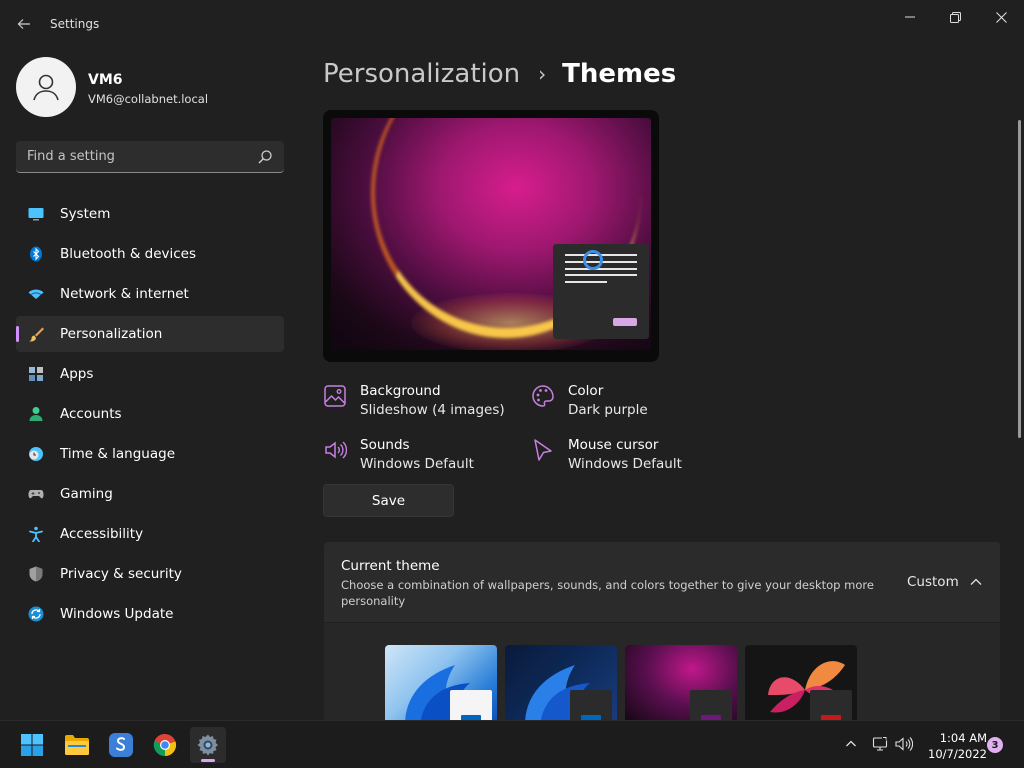 The height and width of the screenshot is (768, 1024). What do you see at coordinates (208, 760) in the screenshot?
I see `active-app-indicator` at bounding box center [208, 760].